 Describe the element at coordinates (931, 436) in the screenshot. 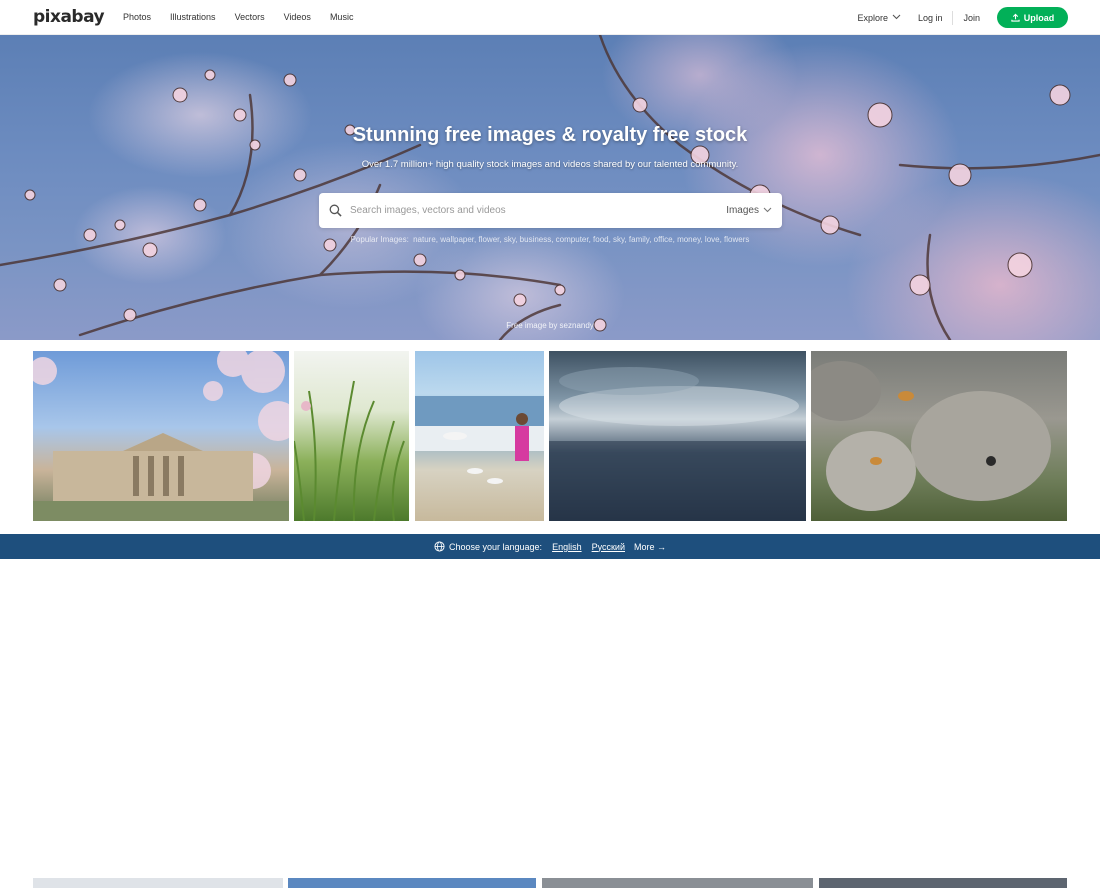

I see `cows-illustration` at that location.